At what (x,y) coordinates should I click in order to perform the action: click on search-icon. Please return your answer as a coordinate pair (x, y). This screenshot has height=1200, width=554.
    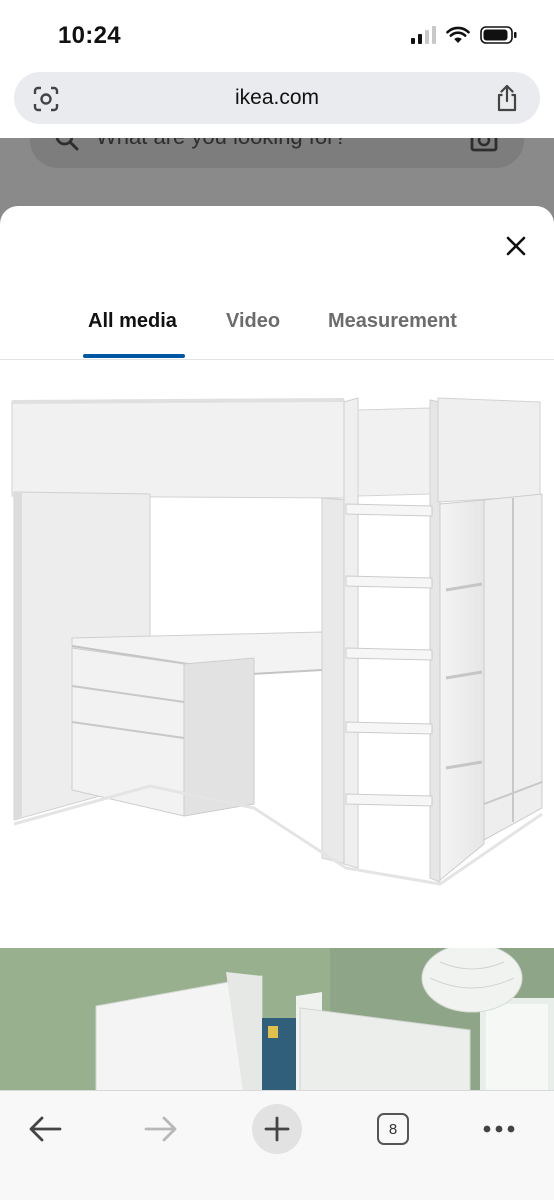
    Looking at the image, I should click on (67, 144).